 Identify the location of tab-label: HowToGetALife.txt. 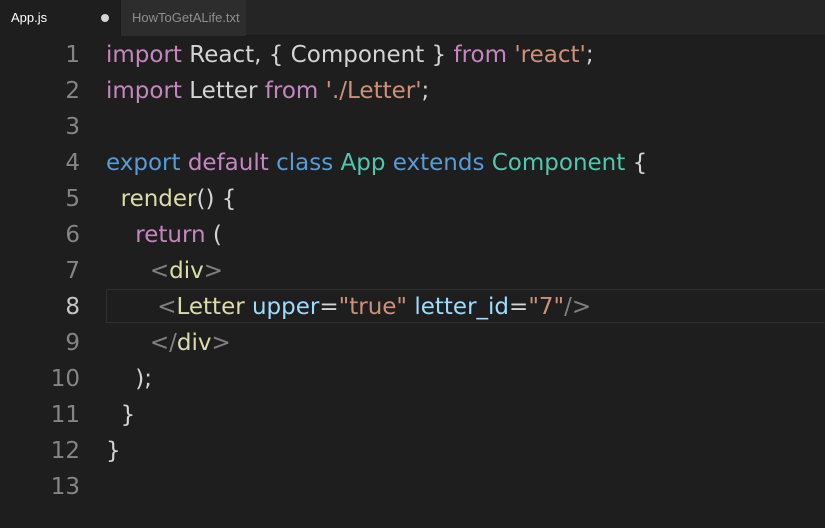
(186, 17).